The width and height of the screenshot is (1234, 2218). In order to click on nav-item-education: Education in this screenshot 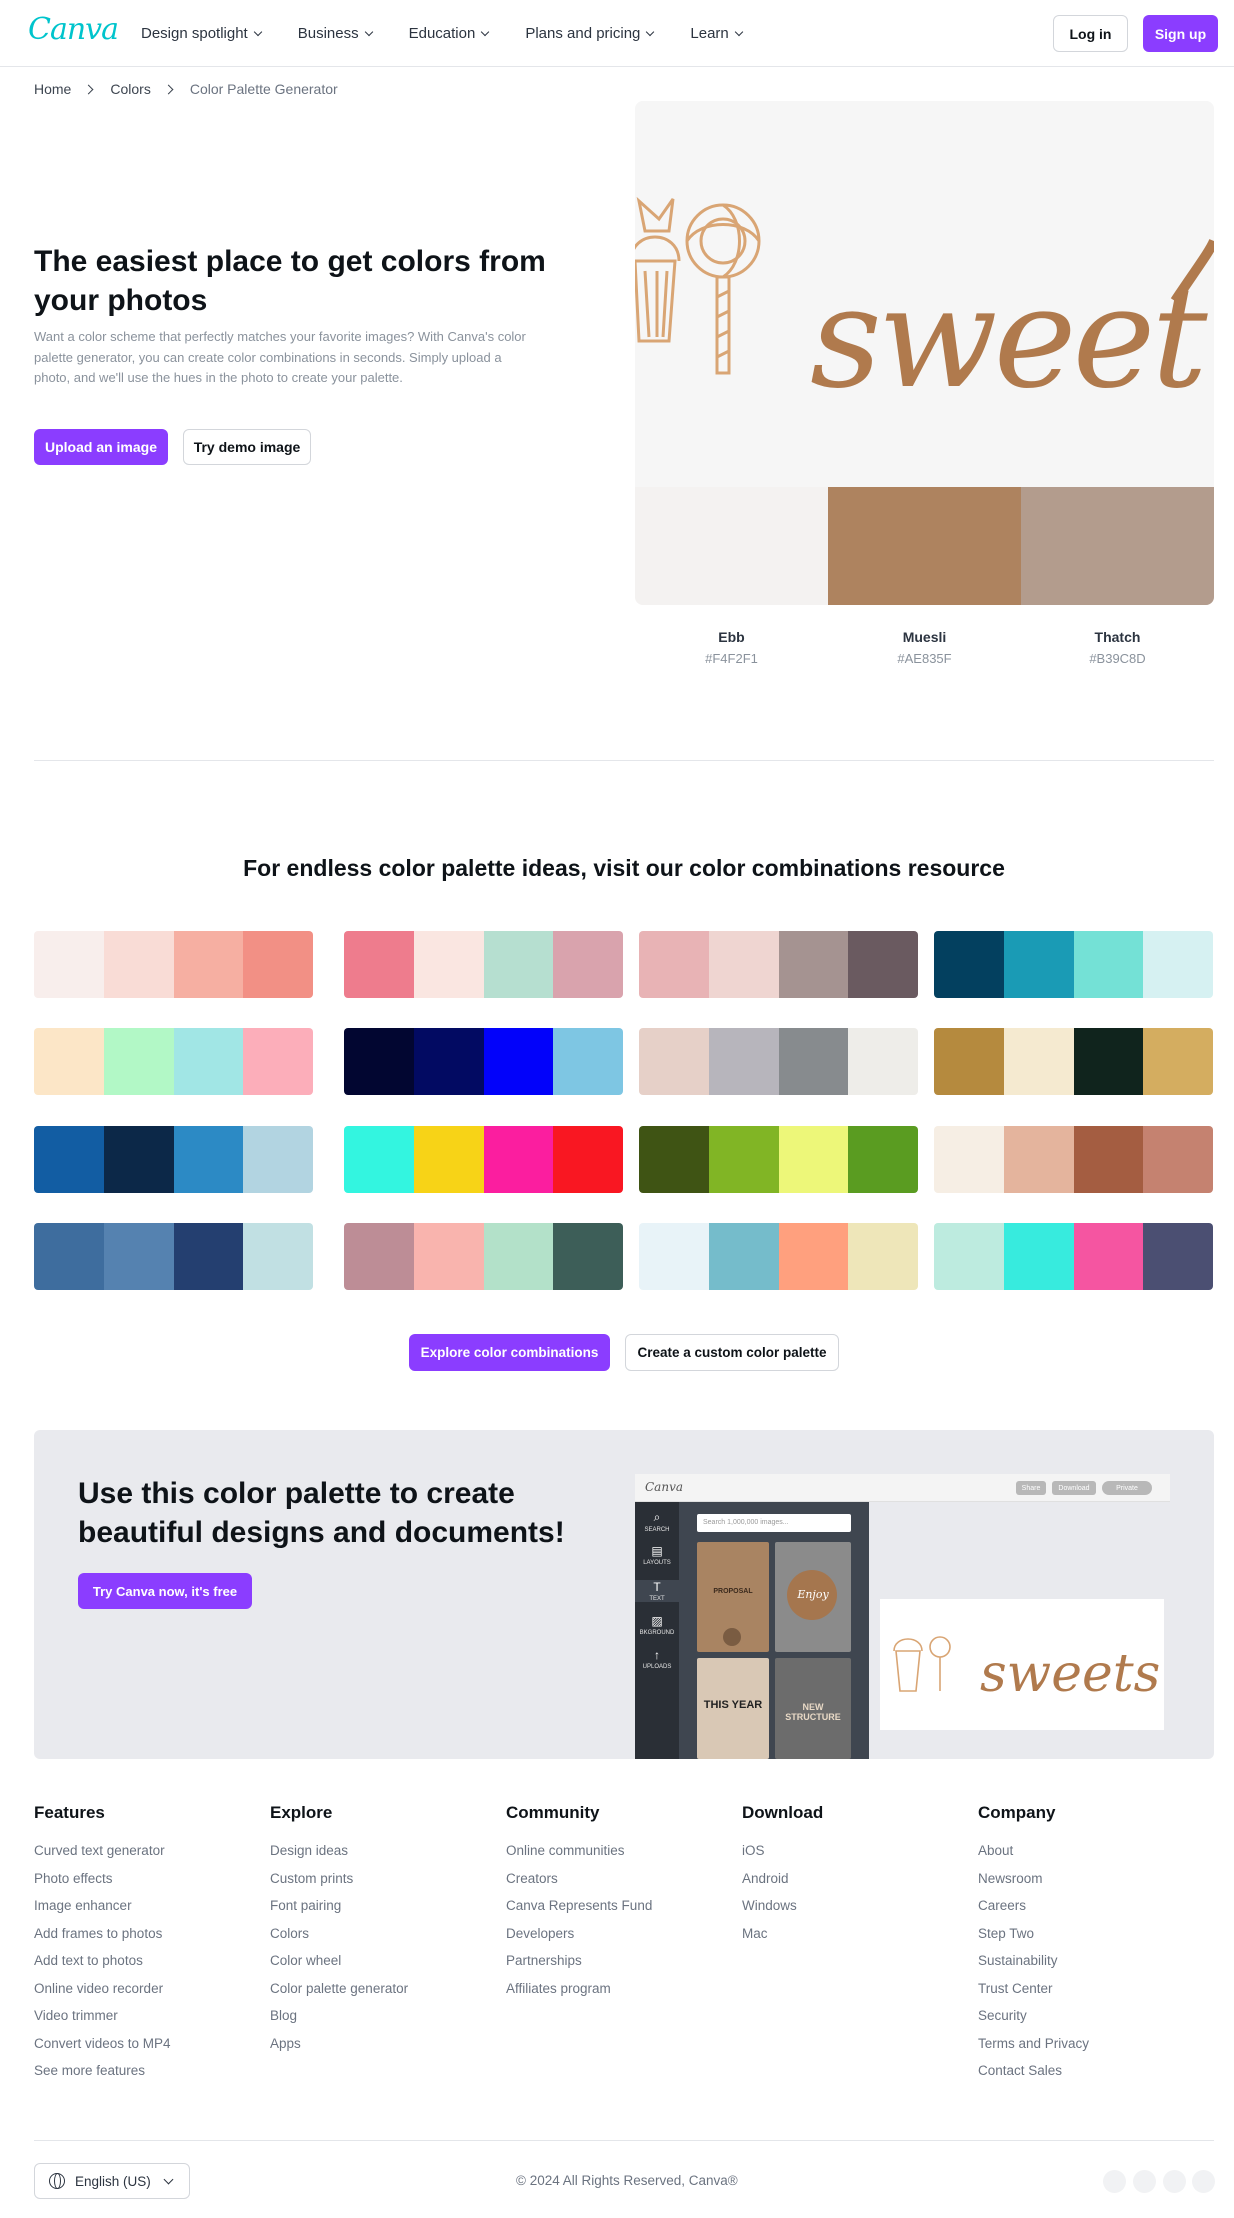, I will do `click(449, 33)`.